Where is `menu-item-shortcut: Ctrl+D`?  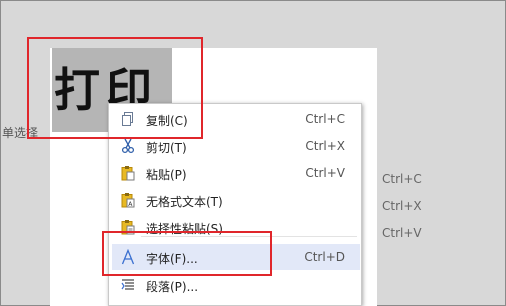
menu-item-shortcut: Ctrl+D is located at coordinates (324, 257).